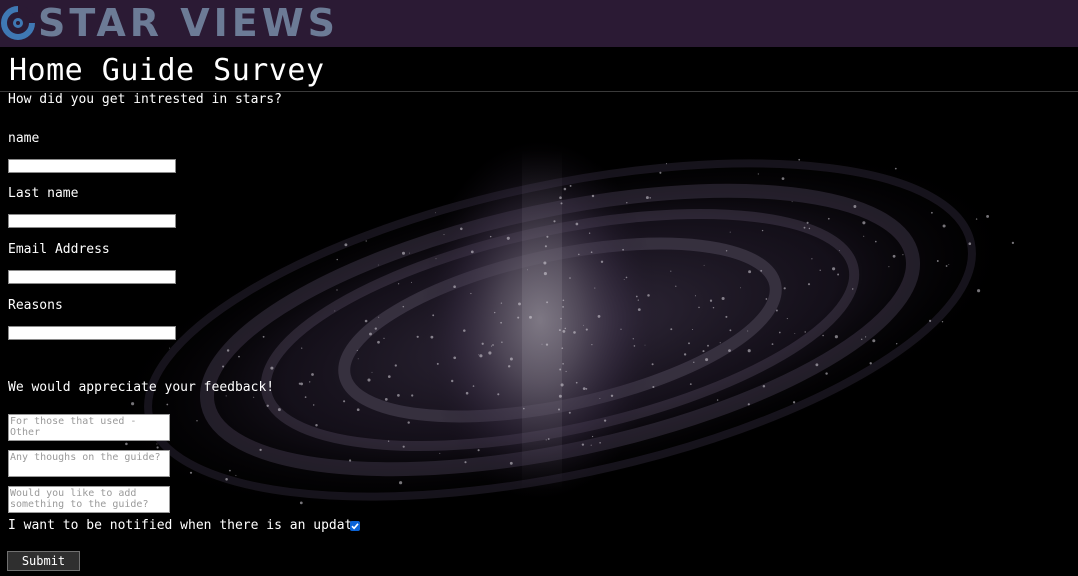 The height and width of the screenshot is (576, 1078). Describe the element at coordinates (35, 305) in the screenshot. I see `reasons-label: Reasons` at that location.